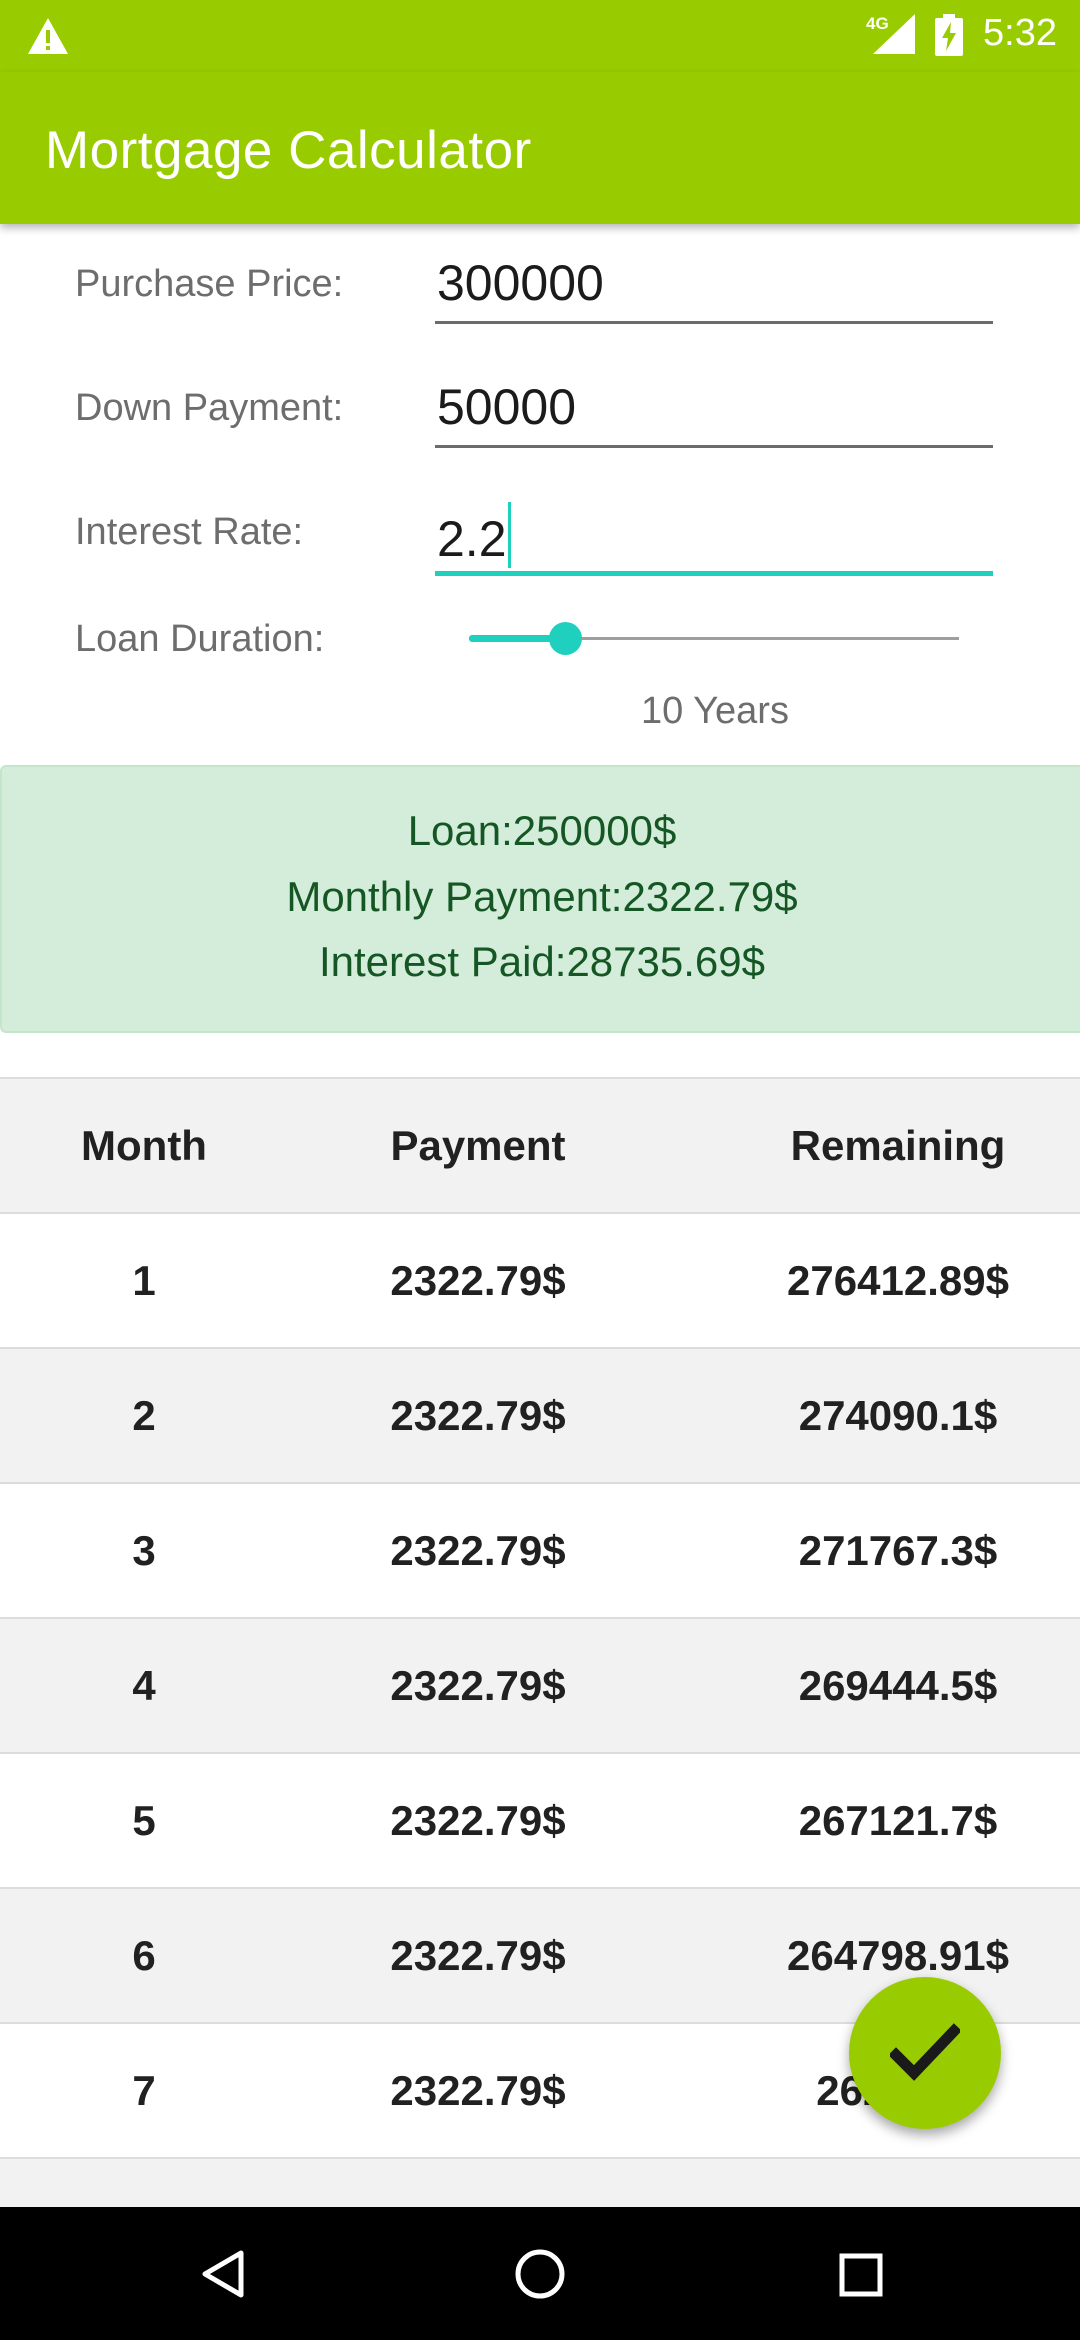 The height and width of the screenshot is (2340, 1080). Describe the element at coordinates (898, 1145) in the screenshot. I see `header-remaining: Remaining` at that location.